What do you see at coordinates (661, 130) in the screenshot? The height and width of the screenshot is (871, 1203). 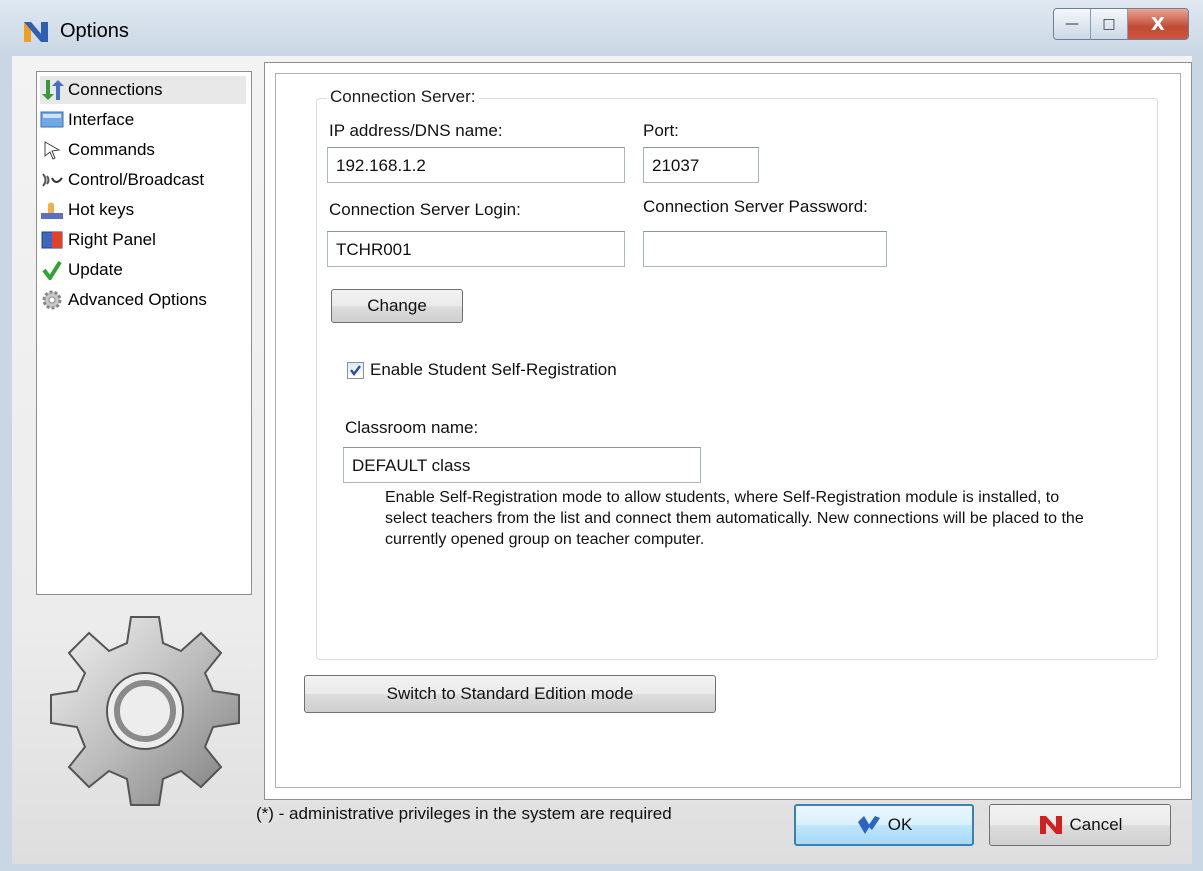 I see `port-label: Port:` at bounding box center [661, 130].